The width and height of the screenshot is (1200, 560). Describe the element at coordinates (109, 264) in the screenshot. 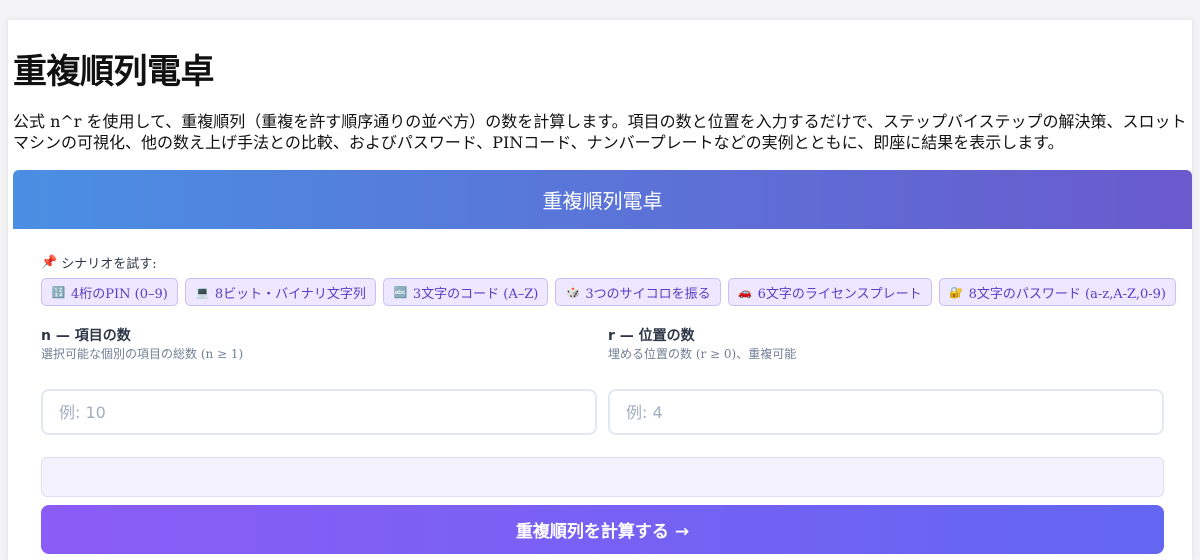

I see `scenario-label-text: シナリオを試す:` at that location.